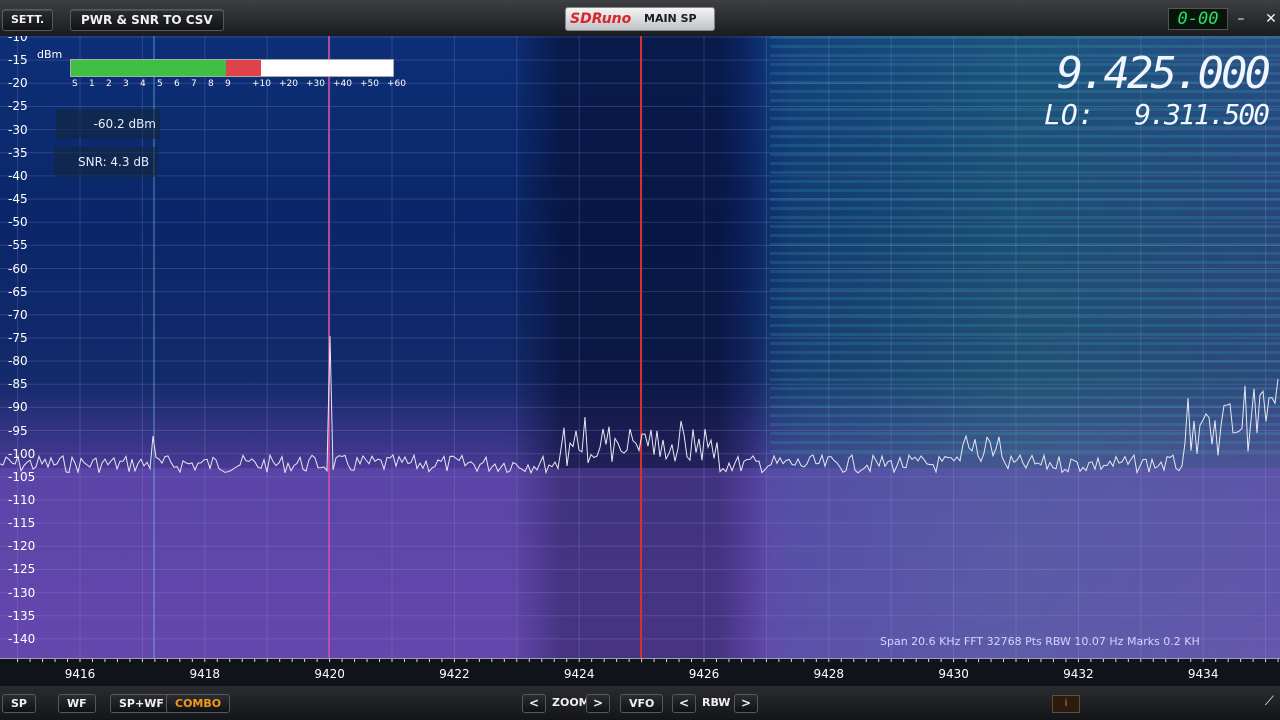 The height and width of the screenshot is (720, 1280). Describe the element at coordinates (18, 291) in the screenshot. I see `y-axis-label: -65` at that location.